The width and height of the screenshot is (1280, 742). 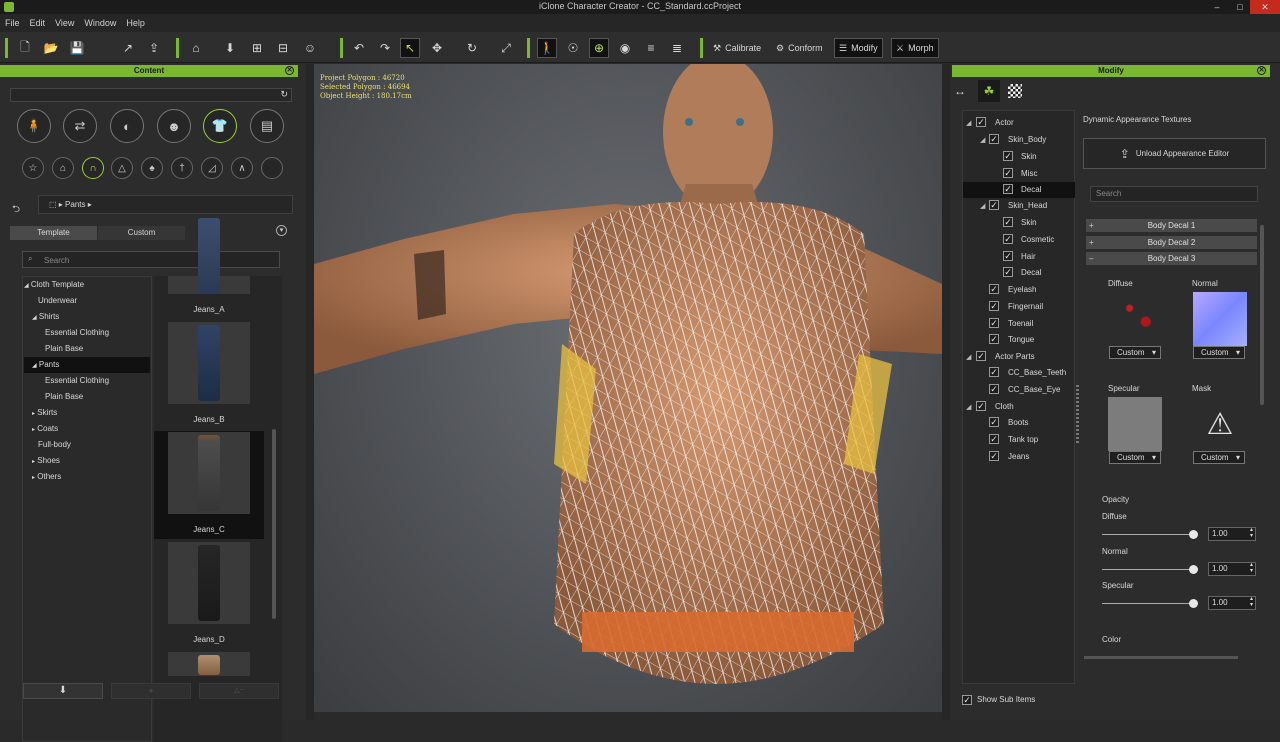 What do you see at coordinates (45, 429) in the screenshot?
I see `tree-coats: ▸ Coats` at bounding box center [45, 429].